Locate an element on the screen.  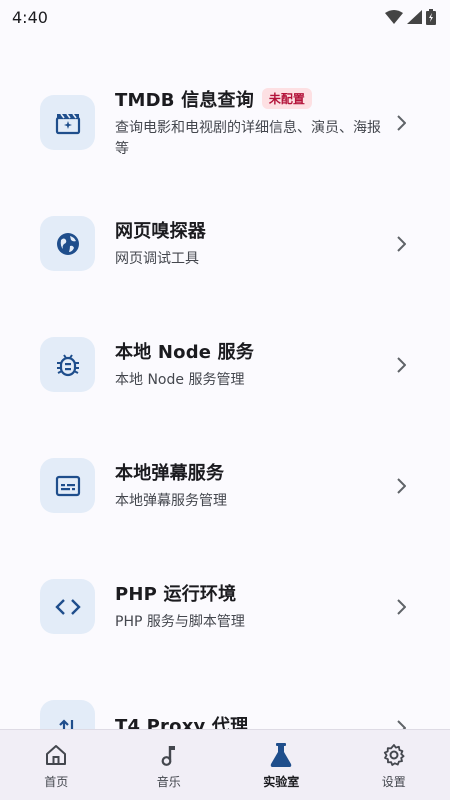
home-icon is located at coordinates (56, 755).